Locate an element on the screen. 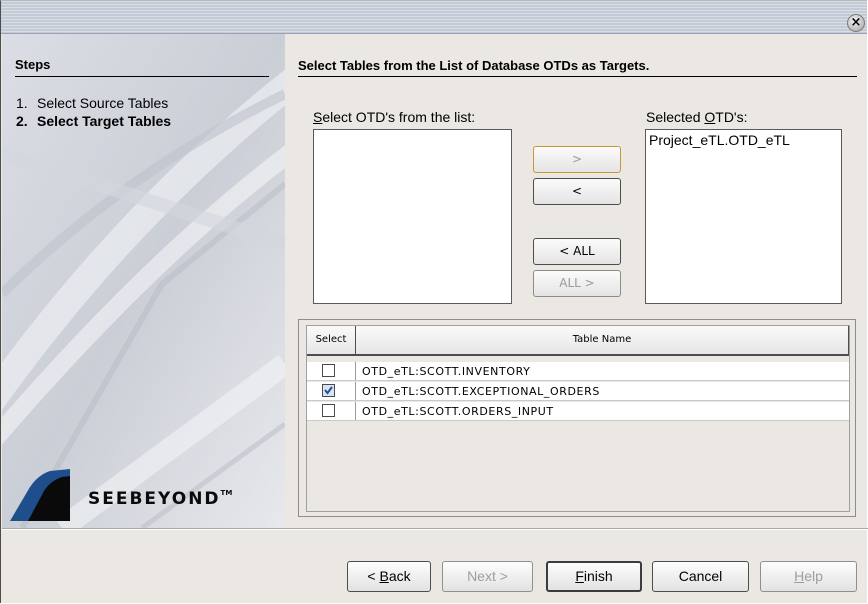 Image resolution: width=868 pixels, height=604 pixels. available-otds-list is located at coordinates (412, 216).